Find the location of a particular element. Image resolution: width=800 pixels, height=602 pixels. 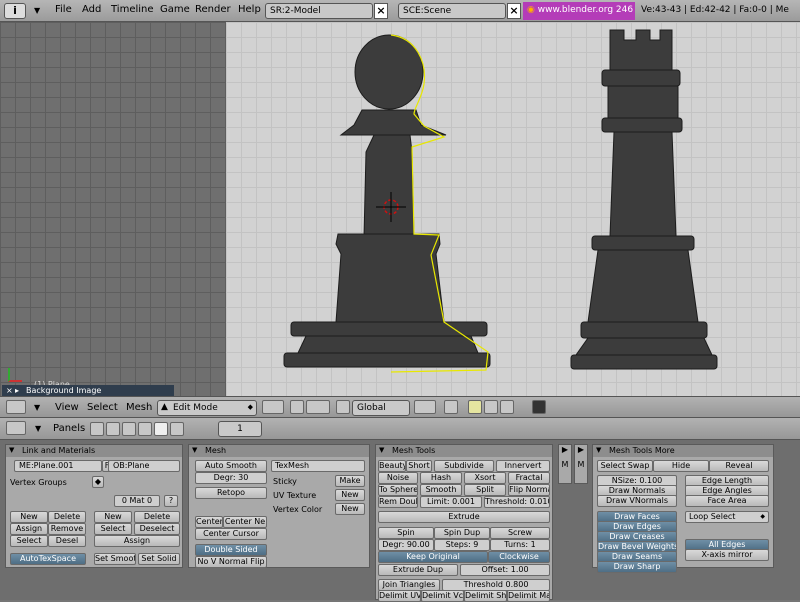

collapse-menu-icon: ▼ is located at coordinates (37, 10).